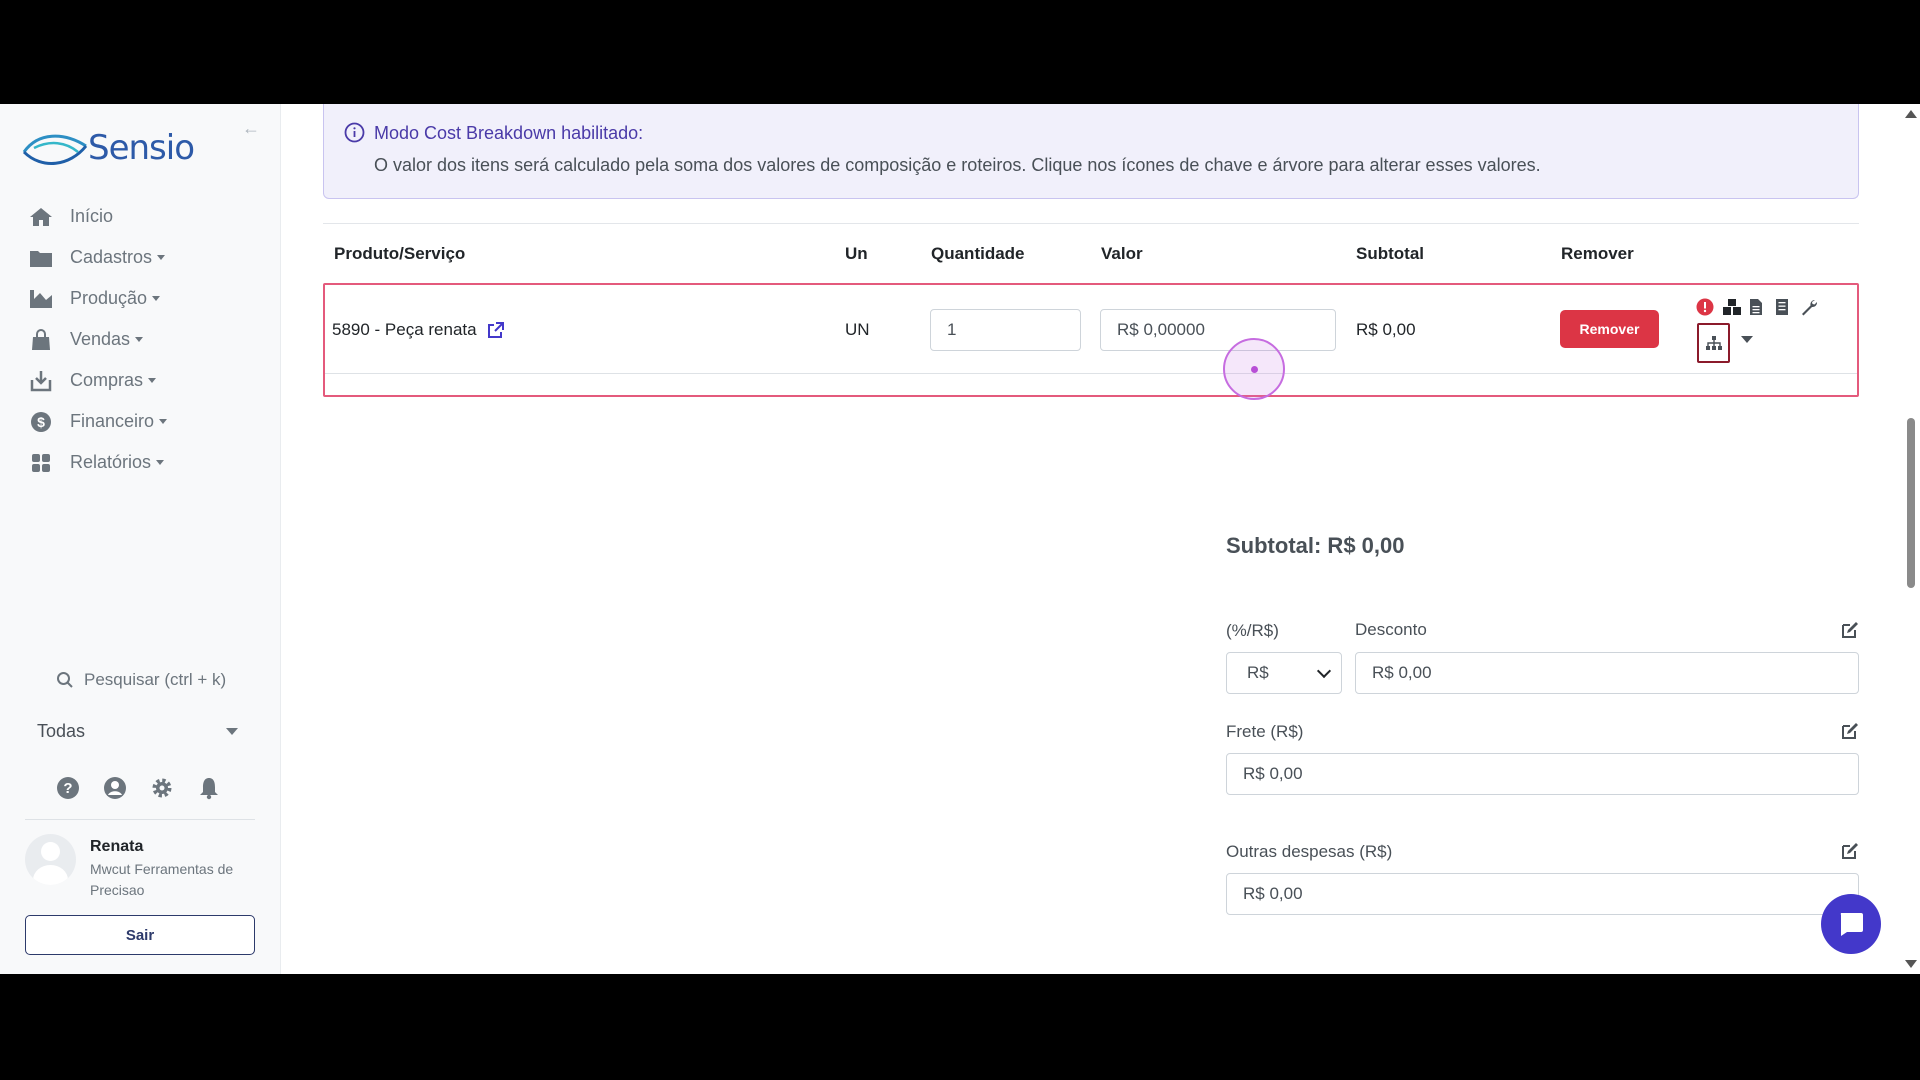  Describe the element at coordinates (354, 132) in the screenshot. I see `info-icon` at that location.